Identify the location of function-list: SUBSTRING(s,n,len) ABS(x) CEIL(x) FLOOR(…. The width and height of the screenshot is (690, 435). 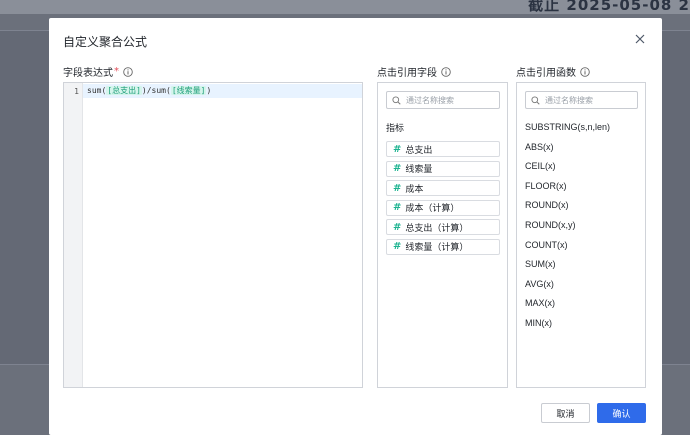
(567, 226).